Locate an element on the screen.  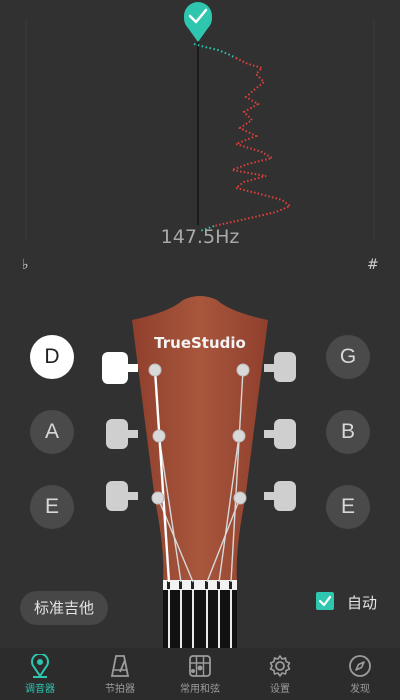
nav-label-metronome: 节拍器 is located at coordinates (120, 689).